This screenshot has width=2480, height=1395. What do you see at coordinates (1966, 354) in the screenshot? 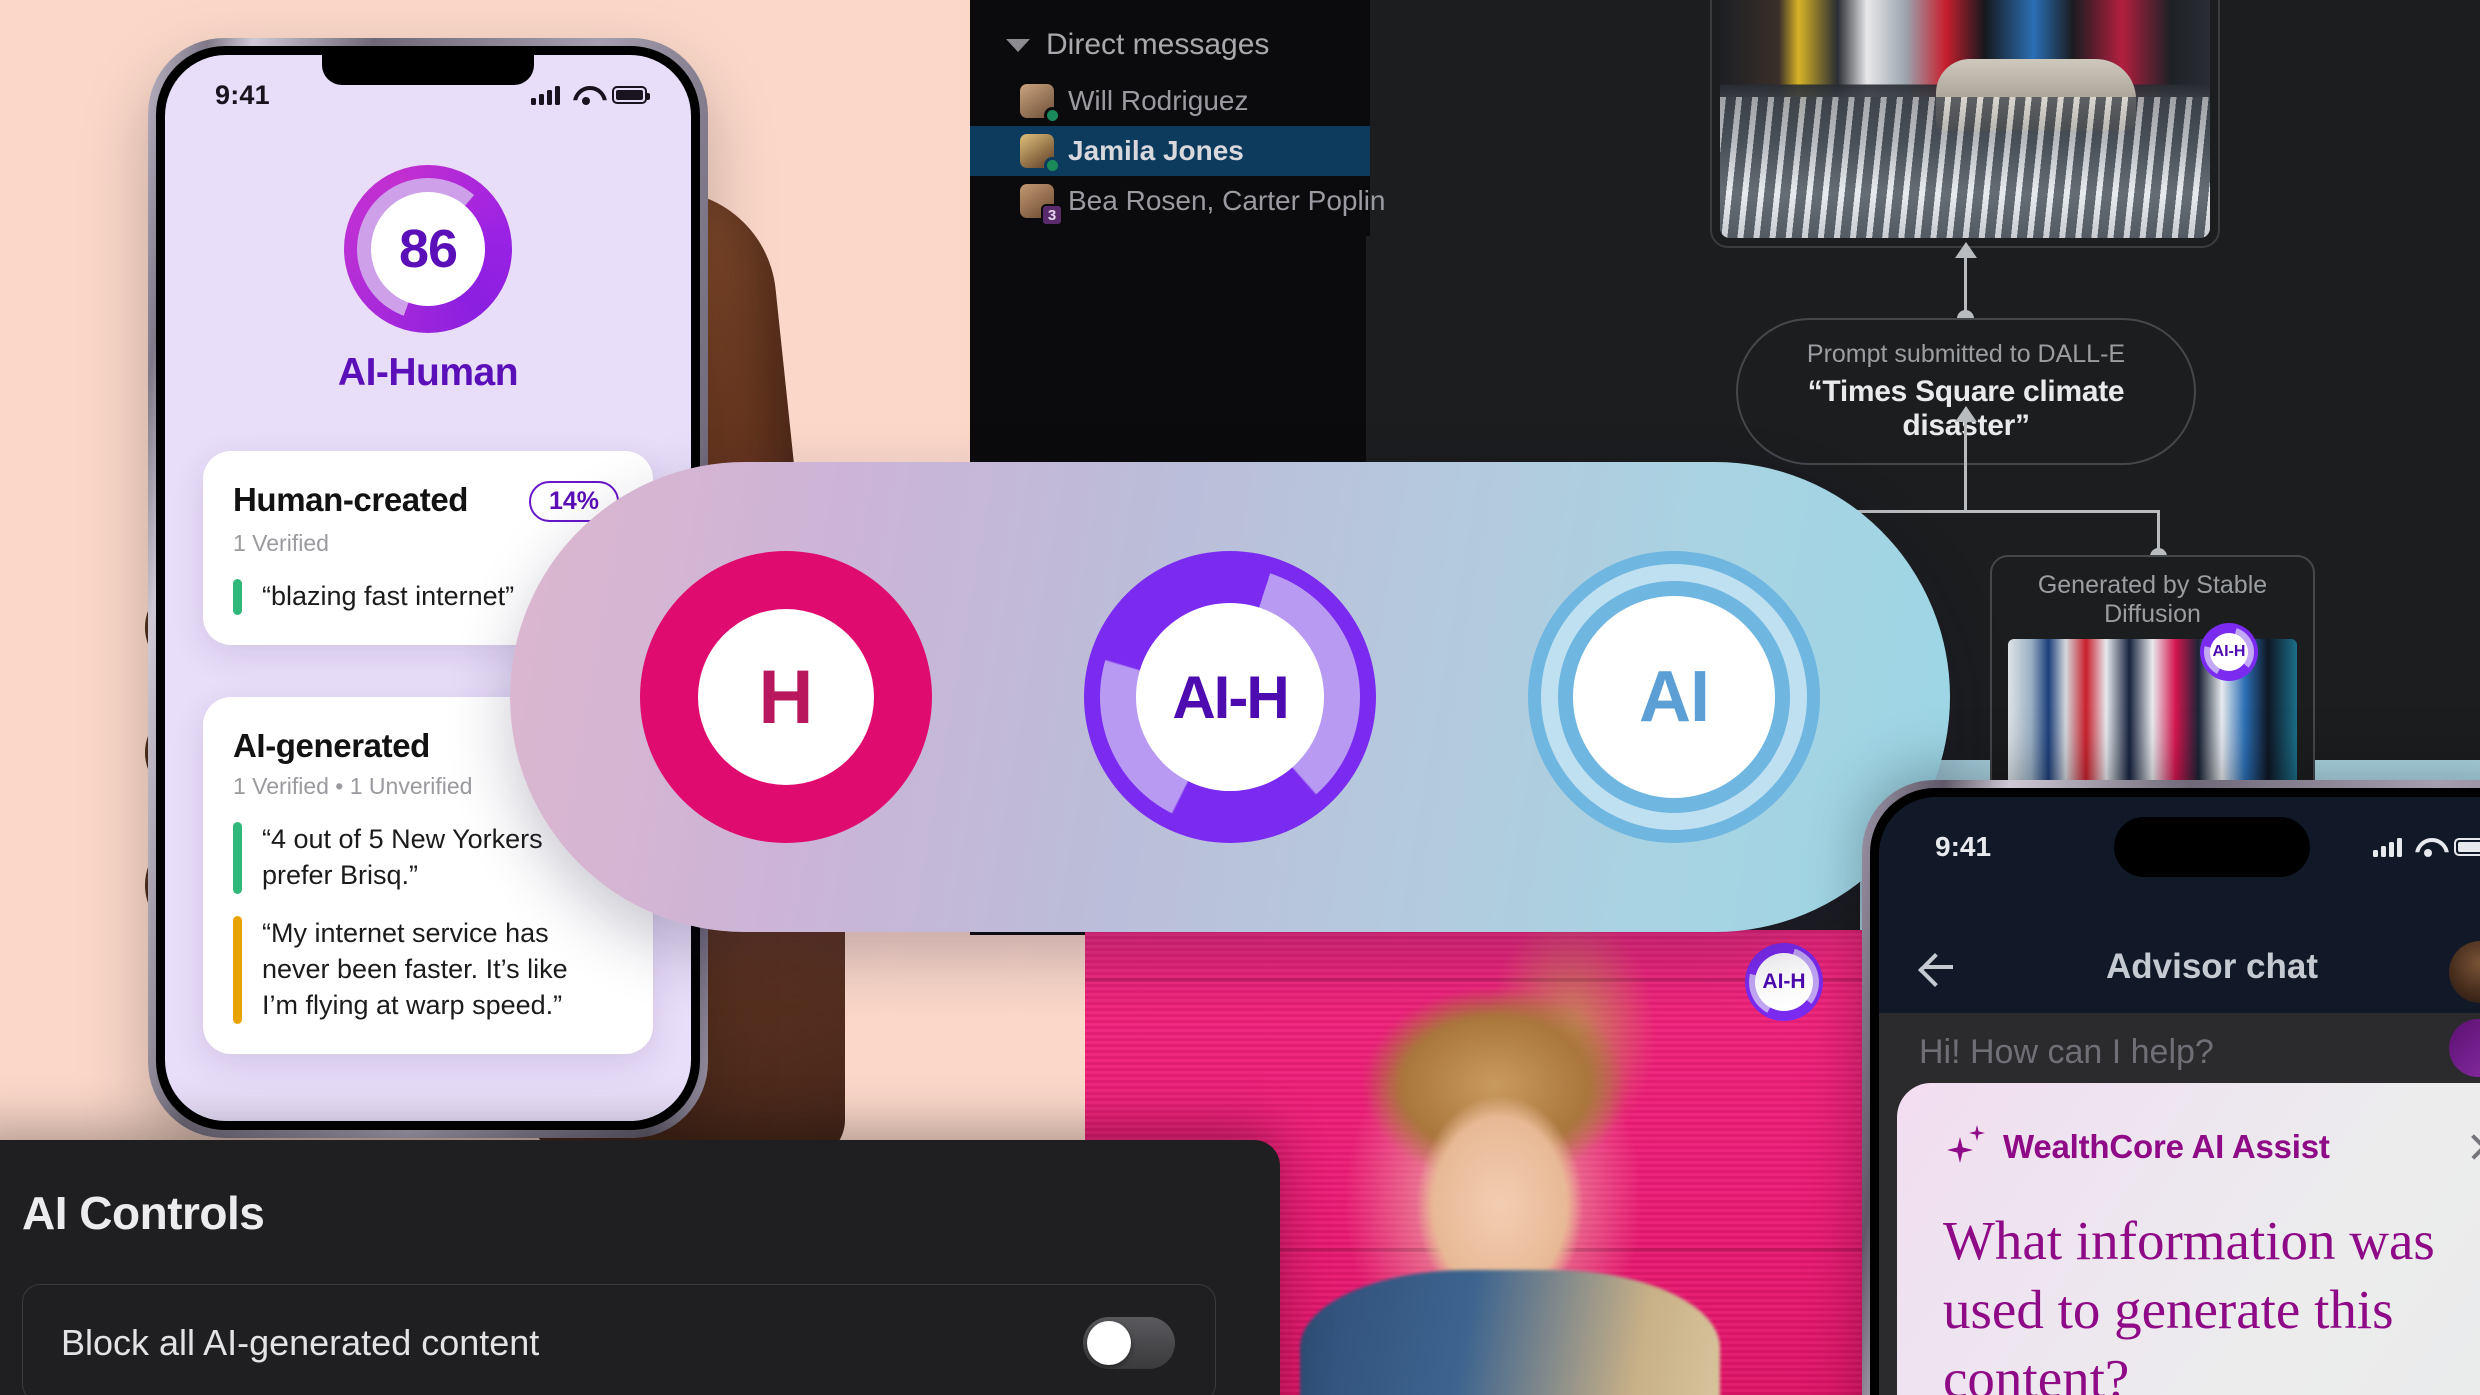
I see `prompt-node-kicker: Prompt submitted to DALL-E` at bounding box center [1966, 354].